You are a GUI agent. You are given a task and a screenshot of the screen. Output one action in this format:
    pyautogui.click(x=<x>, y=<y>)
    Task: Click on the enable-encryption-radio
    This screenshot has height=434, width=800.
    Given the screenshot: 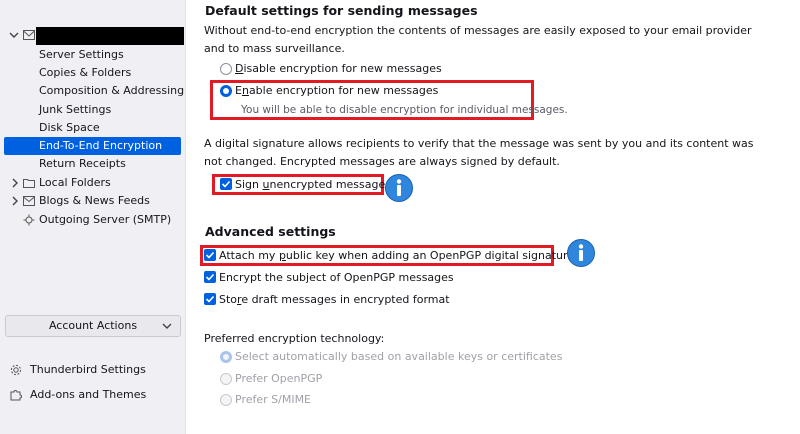 What is the action you would take?
    pyautogui.click(x=226, y=91)
    